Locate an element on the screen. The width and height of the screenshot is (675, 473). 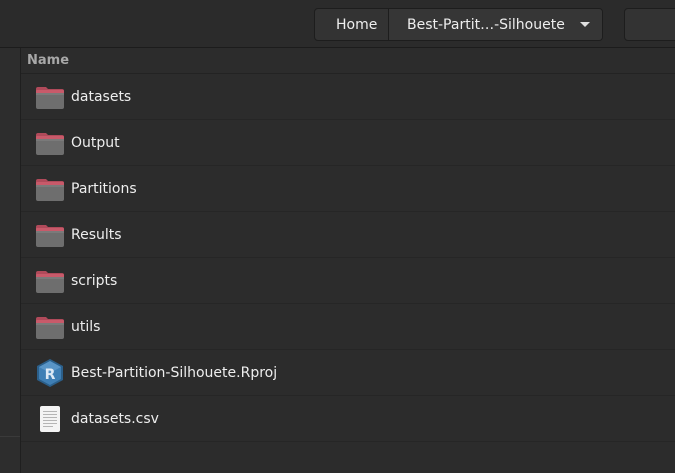
header-button is located at coordinates (649, 24).